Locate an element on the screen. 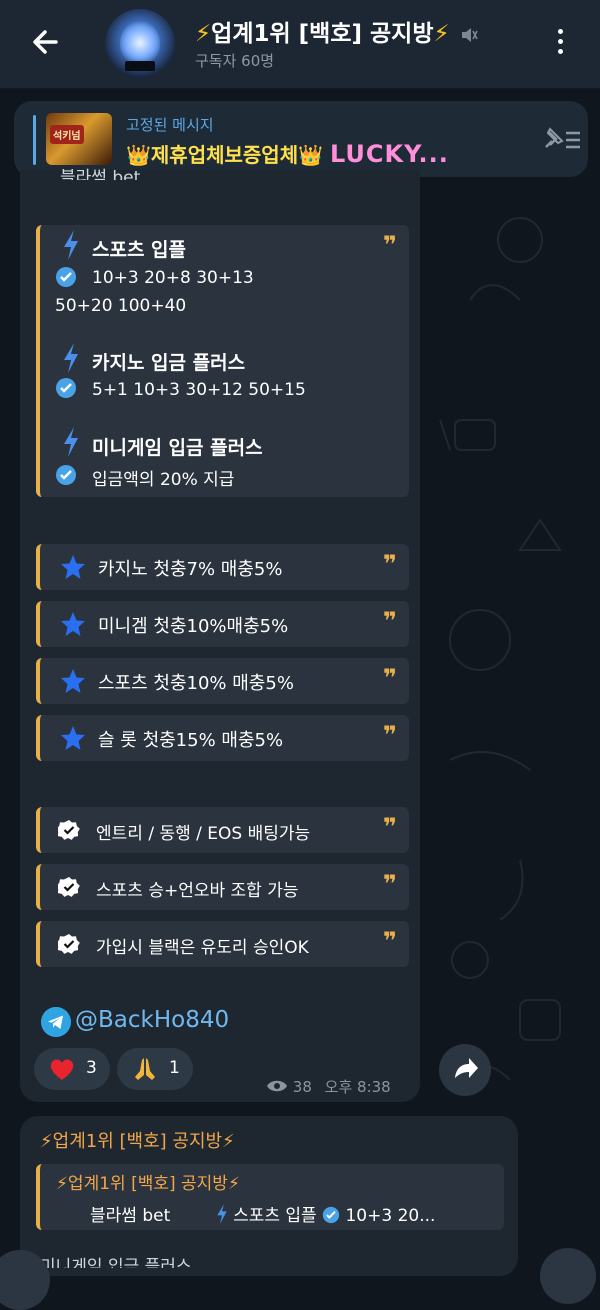  channel-title-text: 업계1위 [백호] 공지방 is located at coordinates (322, 34).